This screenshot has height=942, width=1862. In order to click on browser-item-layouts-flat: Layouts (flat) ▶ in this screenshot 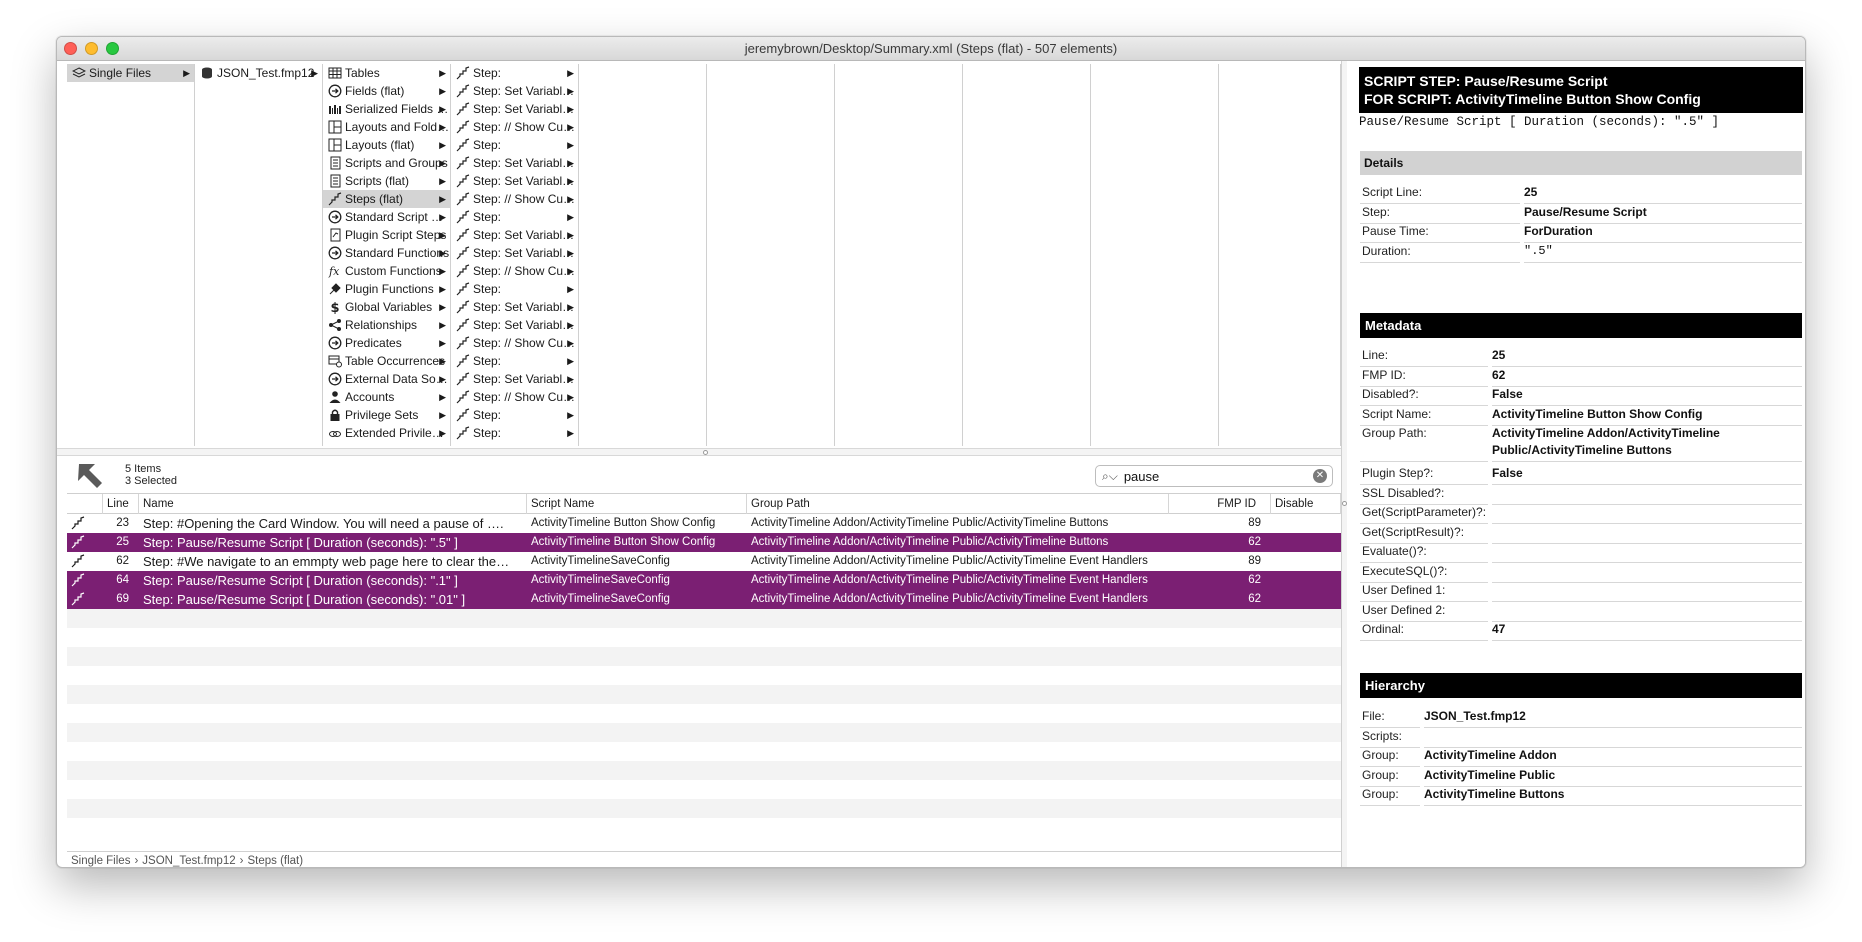, I will do `click(386, 145)`.